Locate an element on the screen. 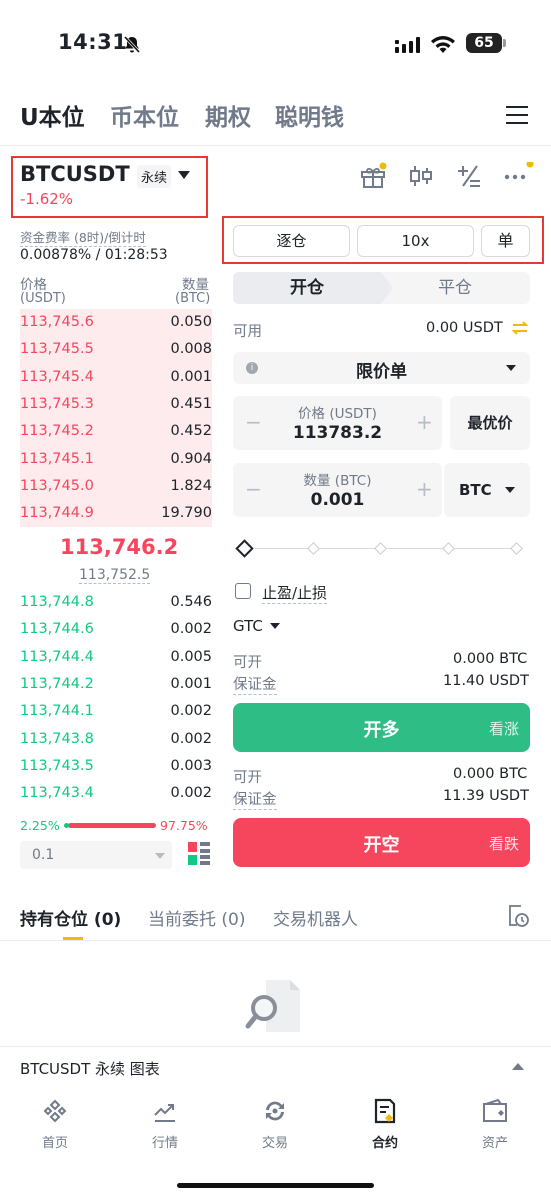 The width and height of the screenshot is (551, 1200). ask-row: 113,745.0 1.824 is located at coordinates (116, 487).